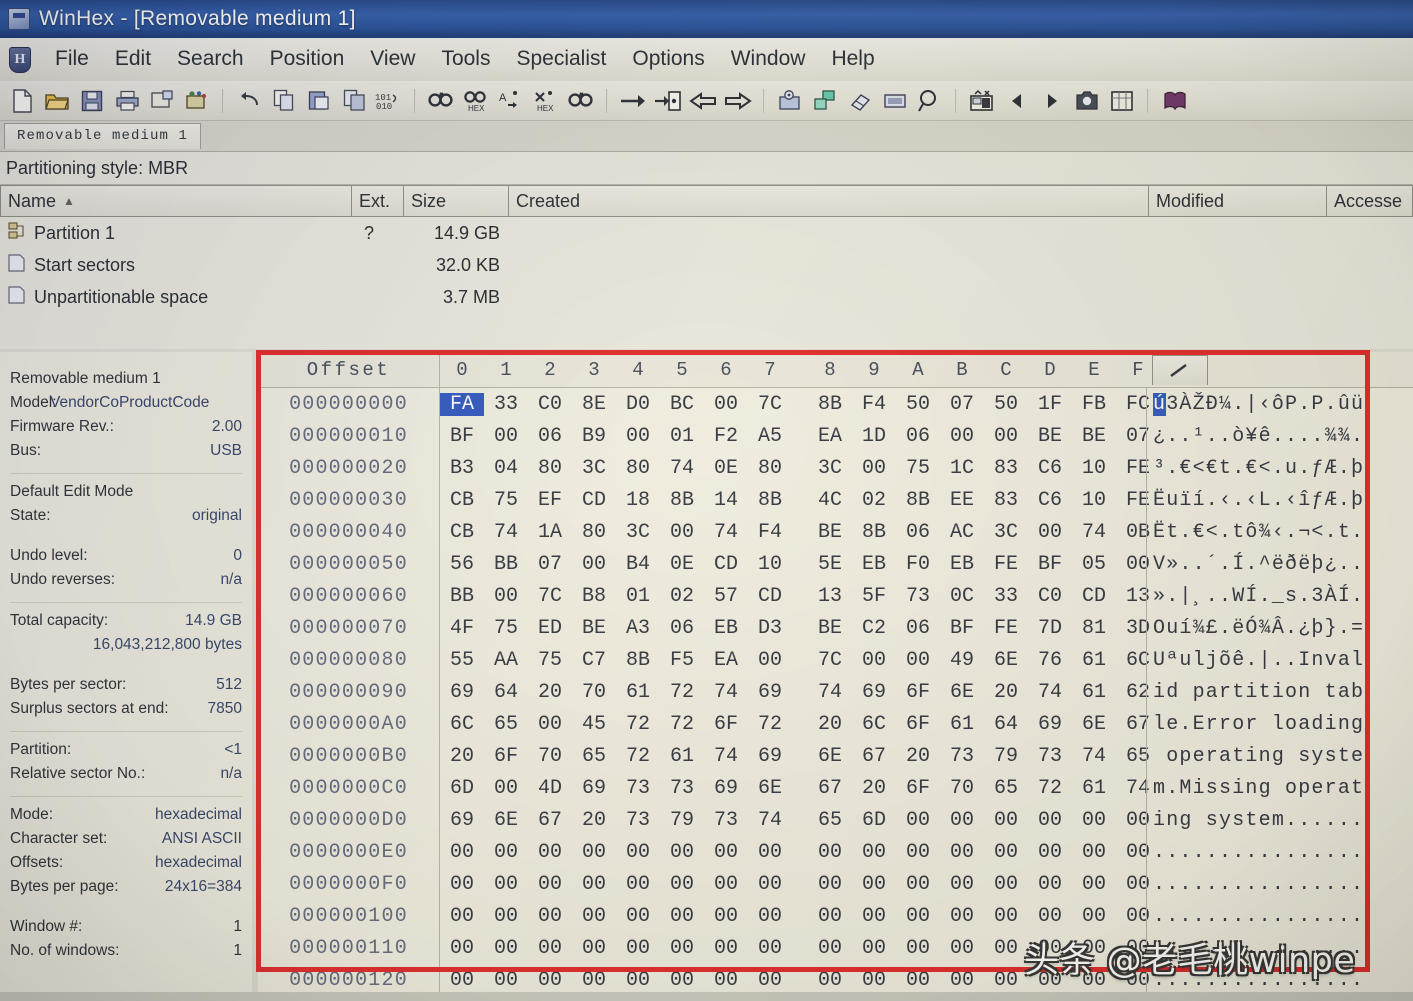 The height and width of the screenshot is (1001, 1413). What do you see at coordinates (550, 370) in the screenshot?
I see `hex-column-header-2: 2` at bounding box center [550, 370].